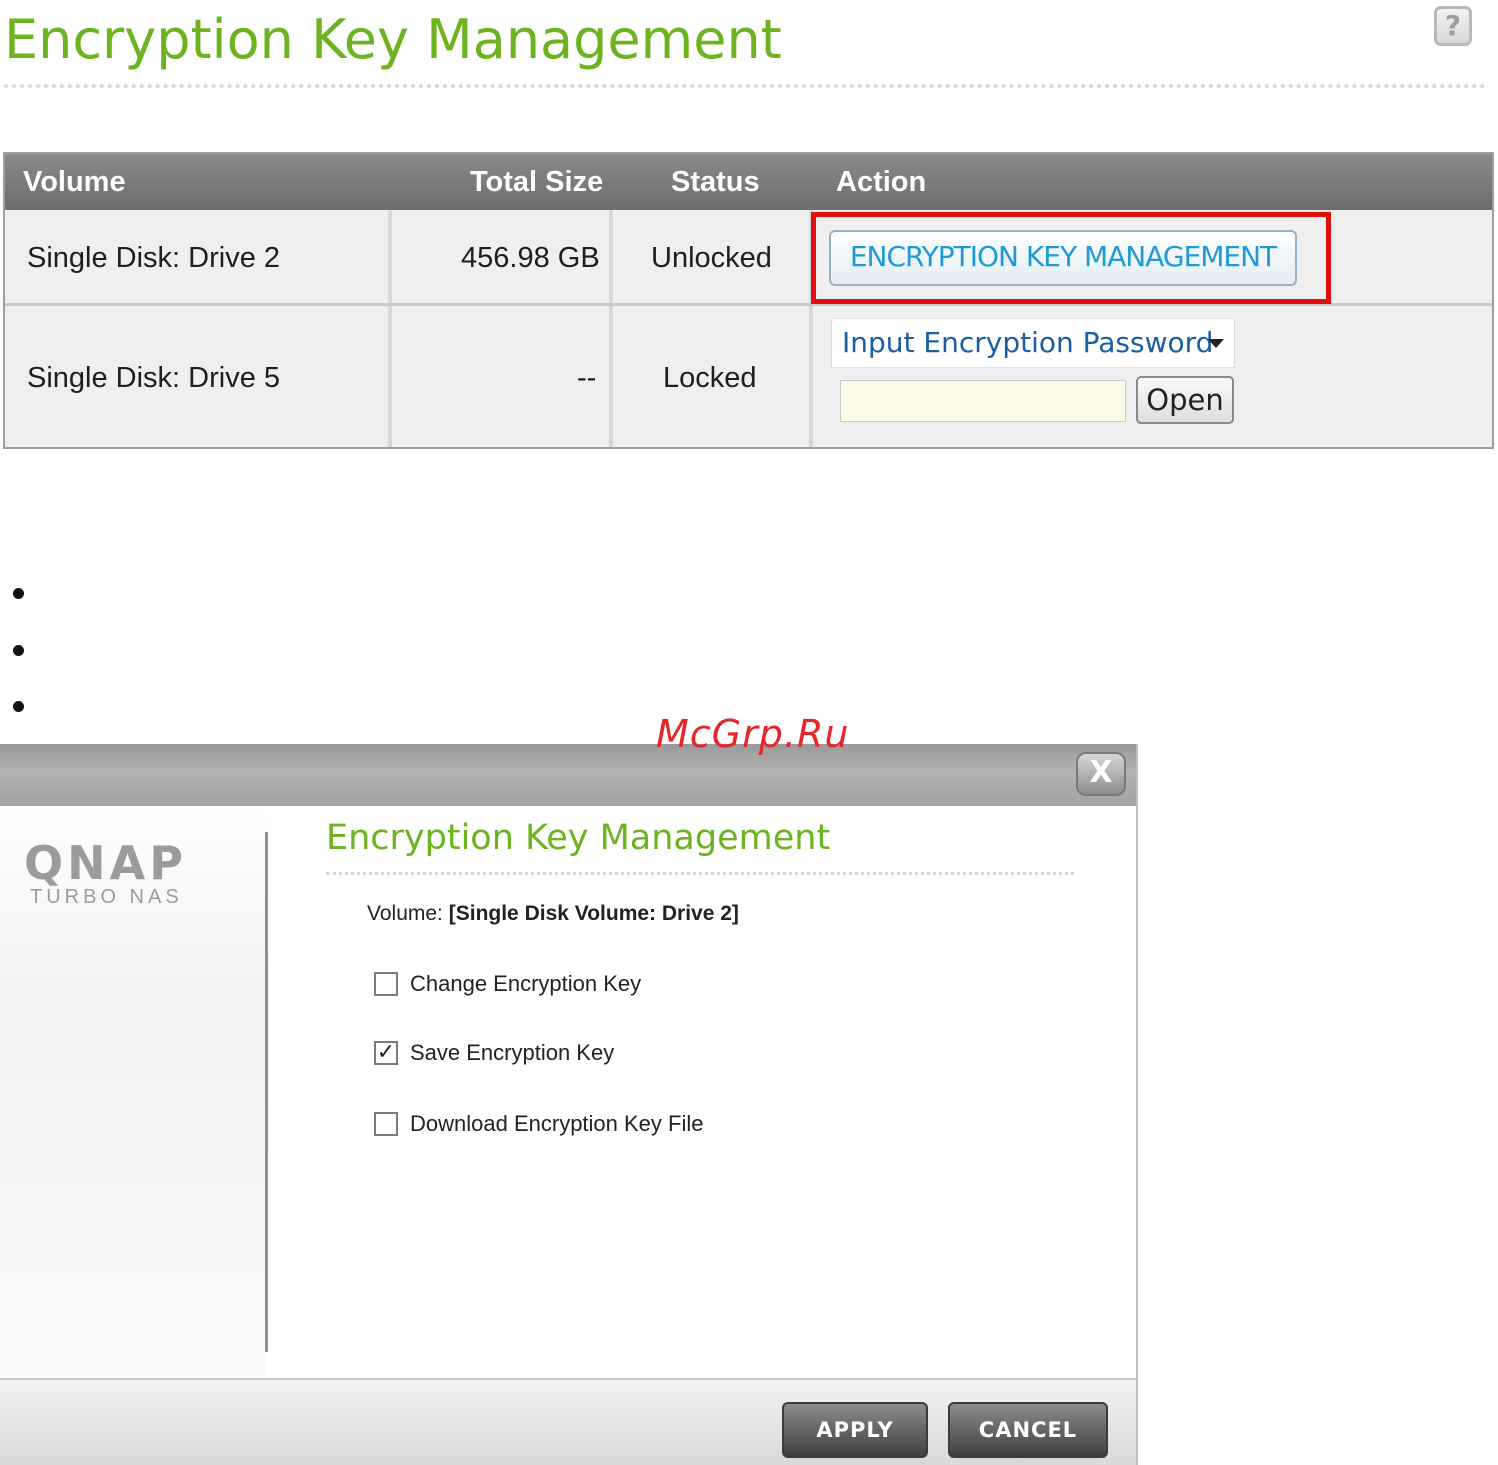 Image resolution: width=1498 pixels, height=1465 pixels. What do you see at coordinates (537, 182) in the screenshot?
I see `header-total-size: Total Size` at bounding box center [537, 182].